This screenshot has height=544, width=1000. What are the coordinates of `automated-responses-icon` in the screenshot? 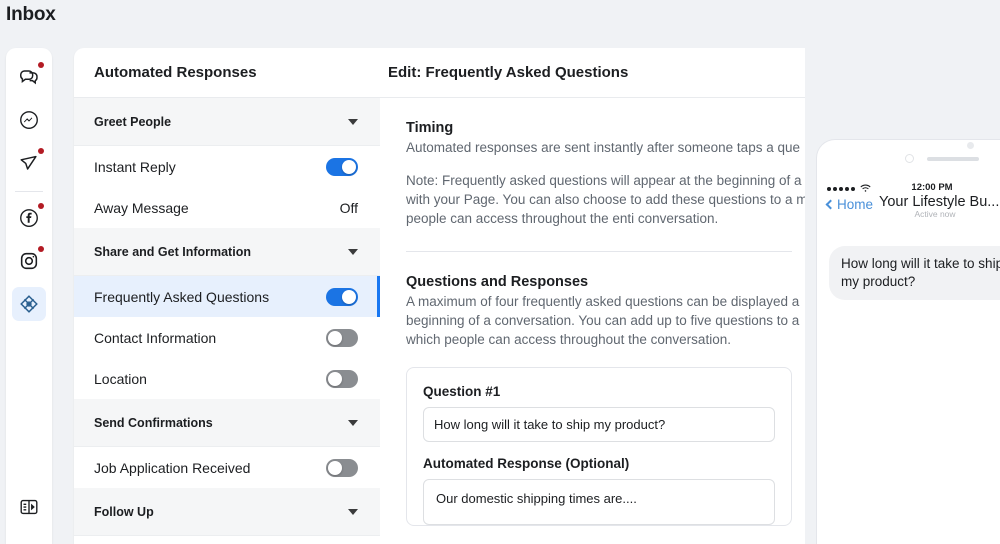 It's located at (29, 304).